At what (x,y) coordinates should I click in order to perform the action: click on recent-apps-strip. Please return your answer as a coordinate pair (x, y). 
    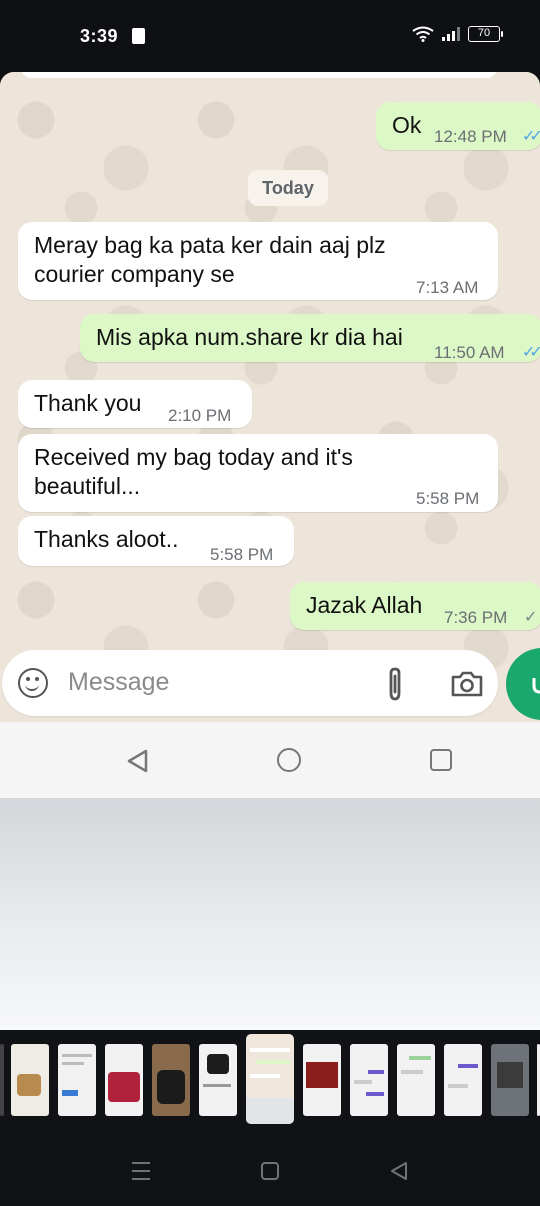
    Looking at the image, I should click on (270, 1080).